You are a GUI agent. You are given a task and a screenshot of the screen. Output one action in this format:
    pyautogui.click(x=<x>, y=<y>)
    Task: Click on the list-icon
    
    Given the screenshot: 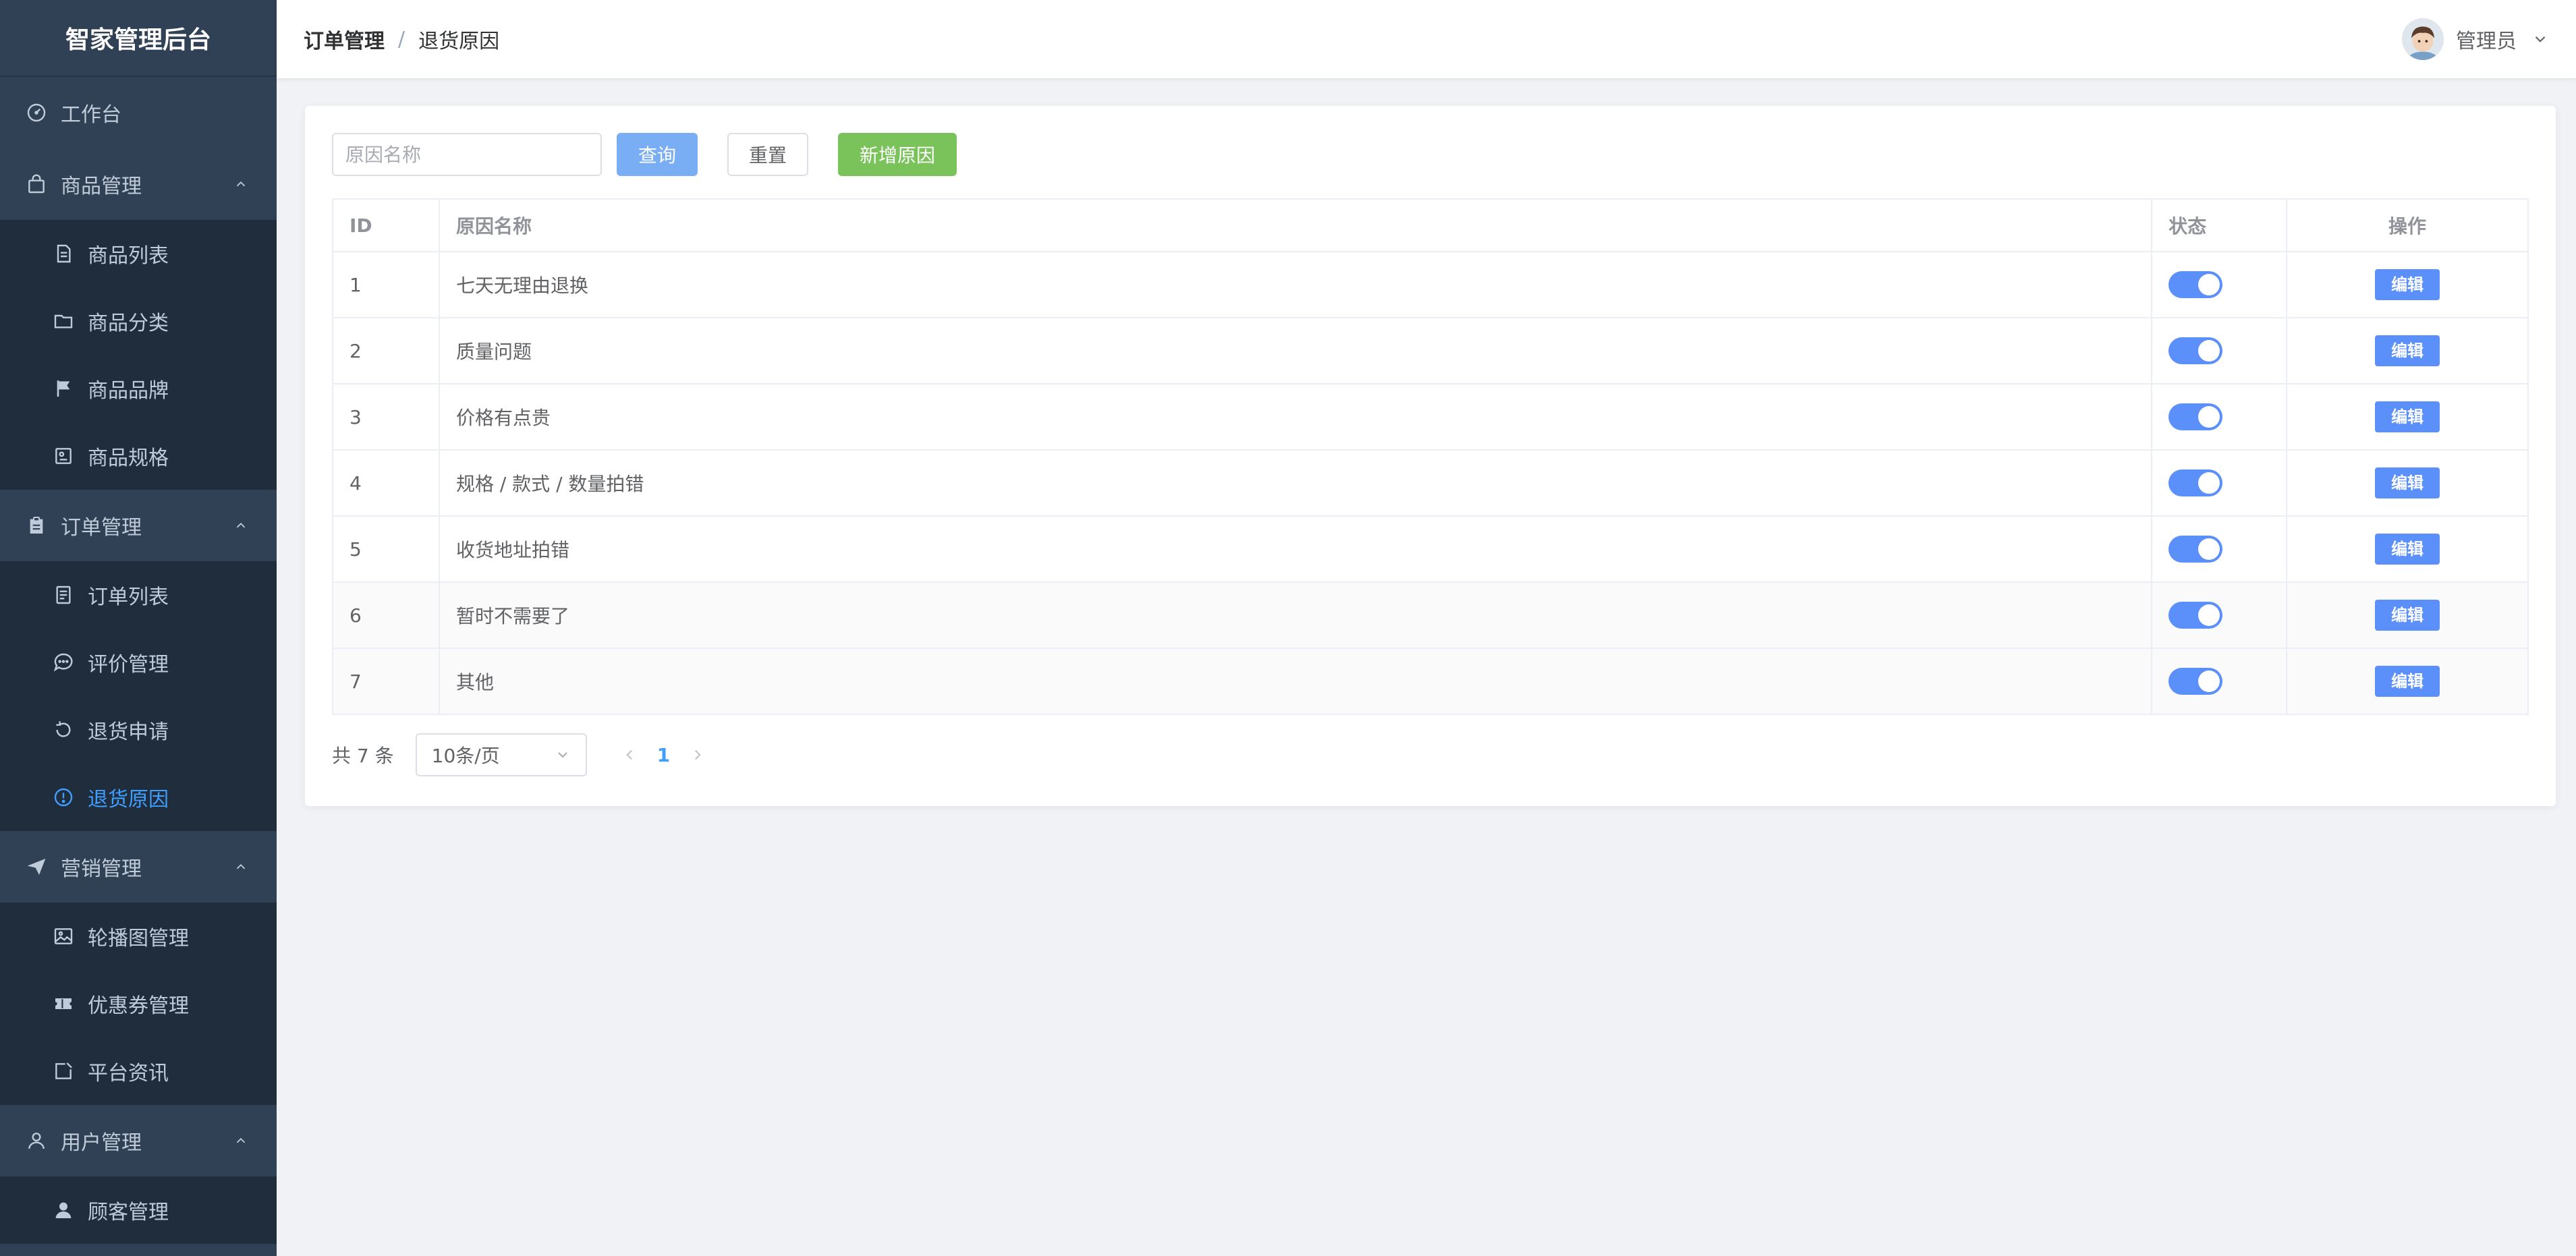 What is the action you would take?
    pyautogui.click(x=63, y=595)
    